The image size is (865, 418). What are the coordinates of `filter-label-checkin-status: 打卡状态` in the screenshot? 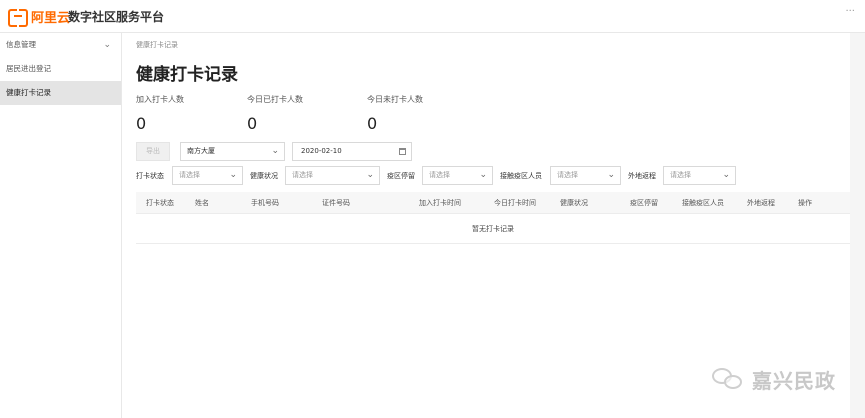 It's located at (150, 176).